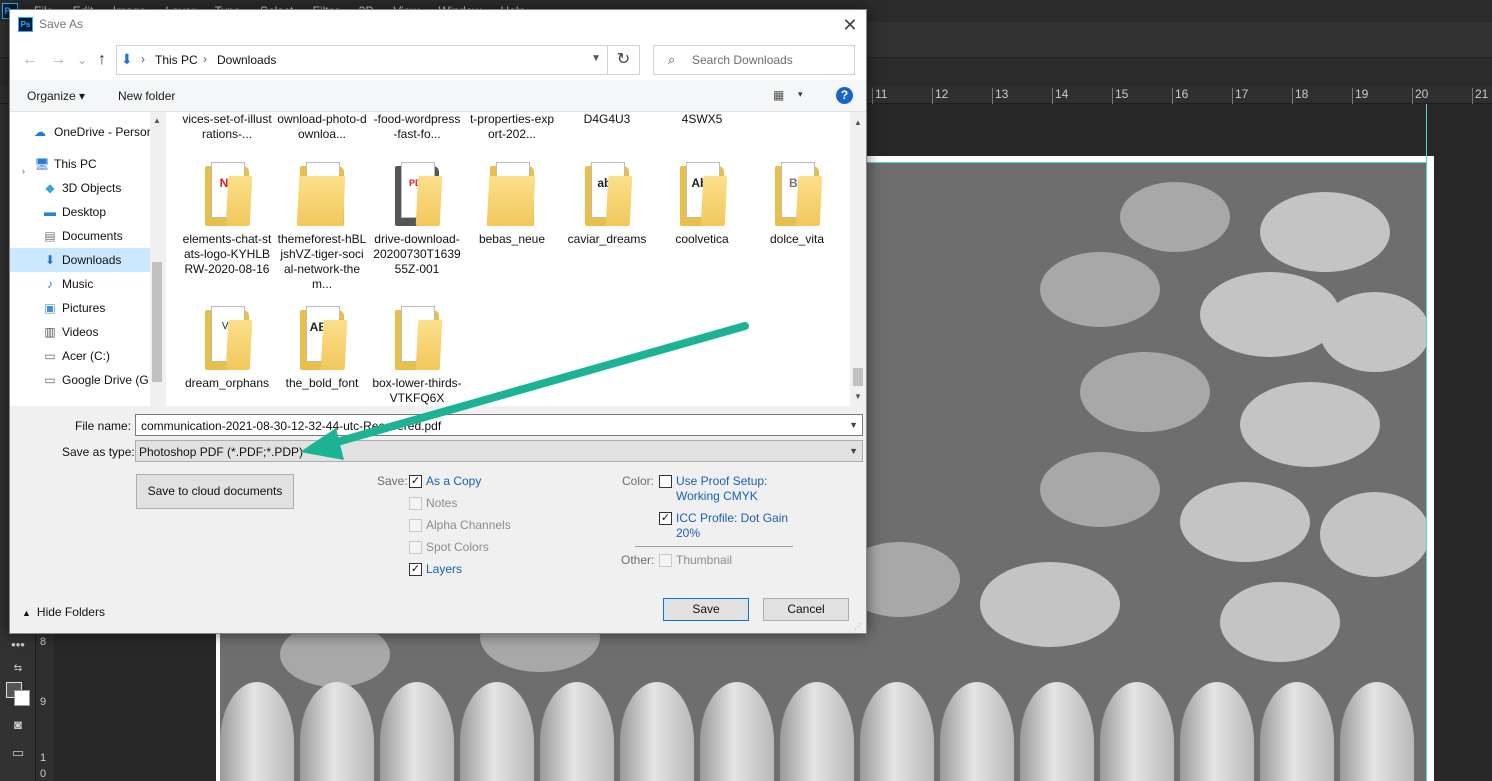 Image resolution: width=1492 pixels, height=781 pixels. Describe the element at coordinates (80, 132) in the screenshot. I see `sidebar-item-onedrive: ☁ OneDrive - Persor` at that location.